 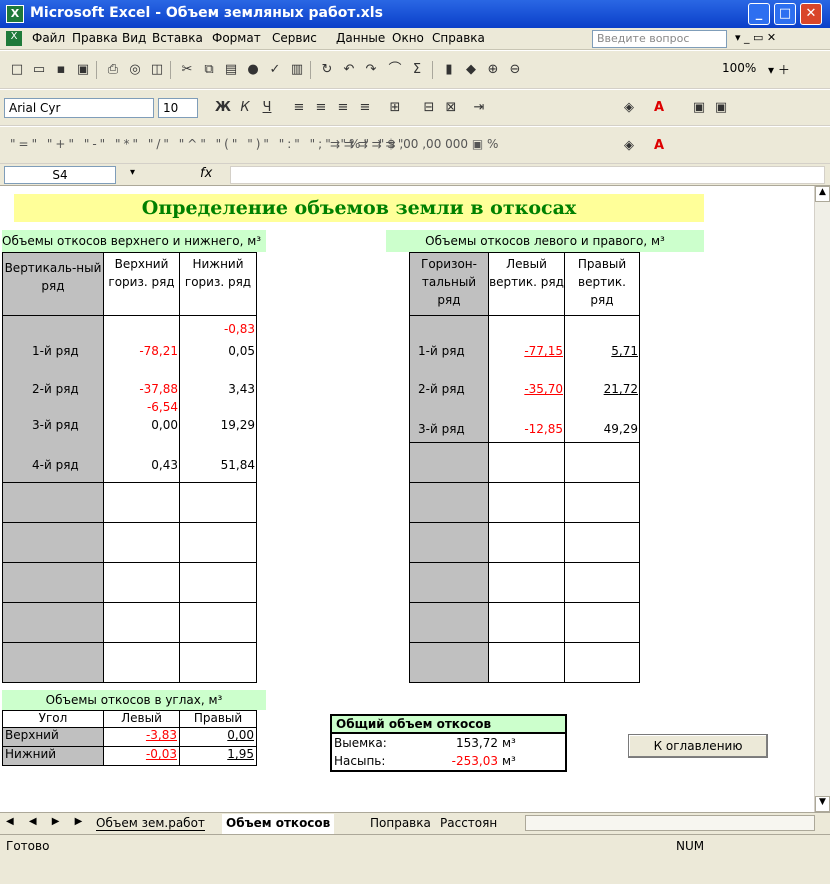 I want to click on doc-window-controls: ▾ _ ▭ ✕, so click(x=755, y=37).